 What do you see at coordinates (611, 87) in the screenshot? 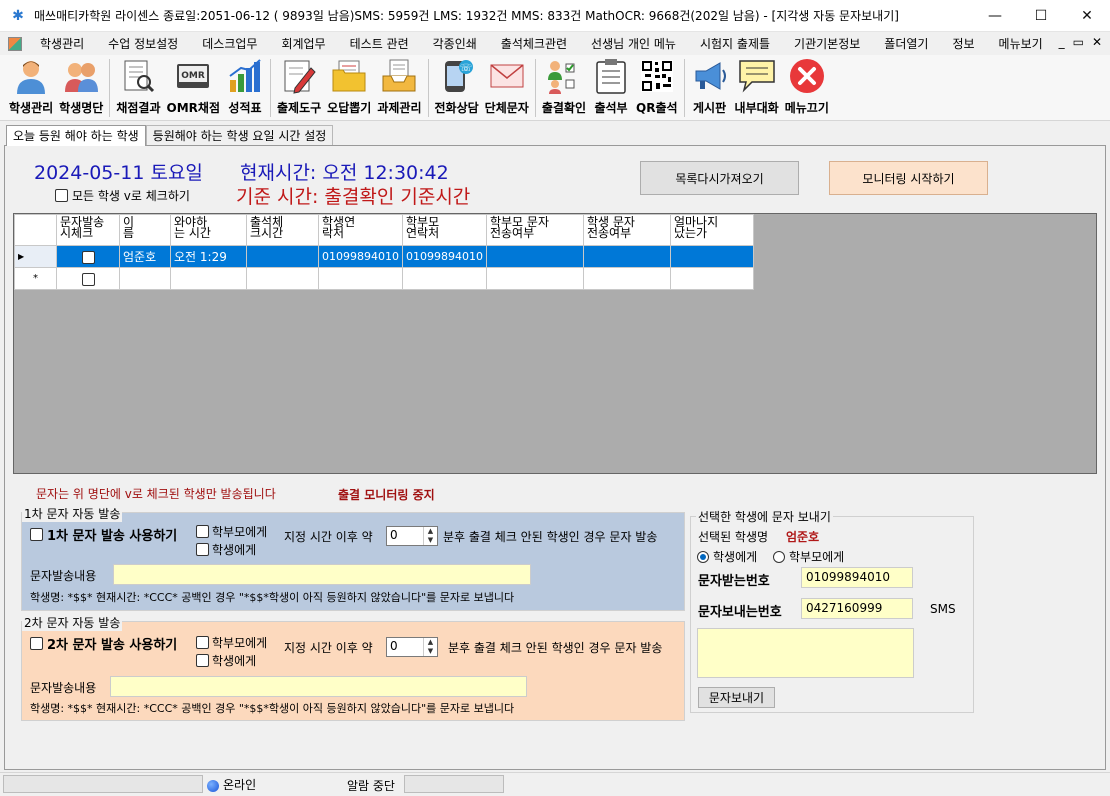
I see `attendance-book-button: 출석부` at bounding box center [611, 87].